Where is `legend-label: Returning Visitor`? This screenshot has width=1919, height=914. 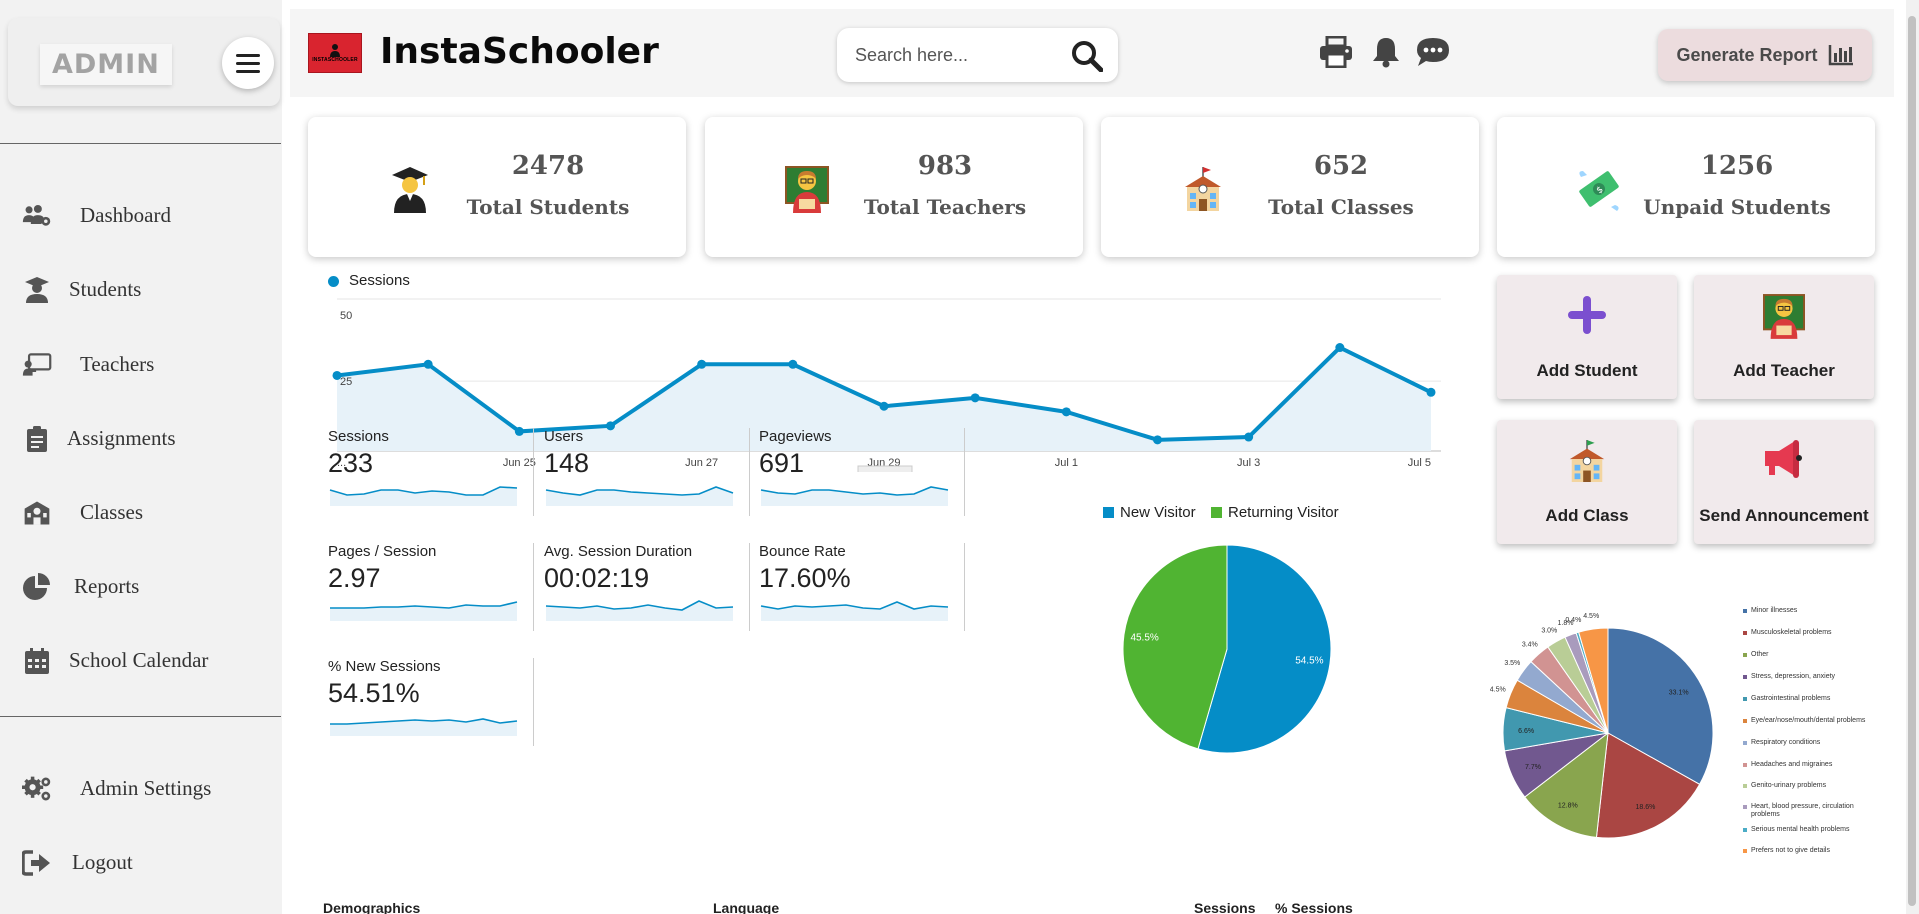
legend-label: Returning Visitor is located at coordinates (1283, 512).